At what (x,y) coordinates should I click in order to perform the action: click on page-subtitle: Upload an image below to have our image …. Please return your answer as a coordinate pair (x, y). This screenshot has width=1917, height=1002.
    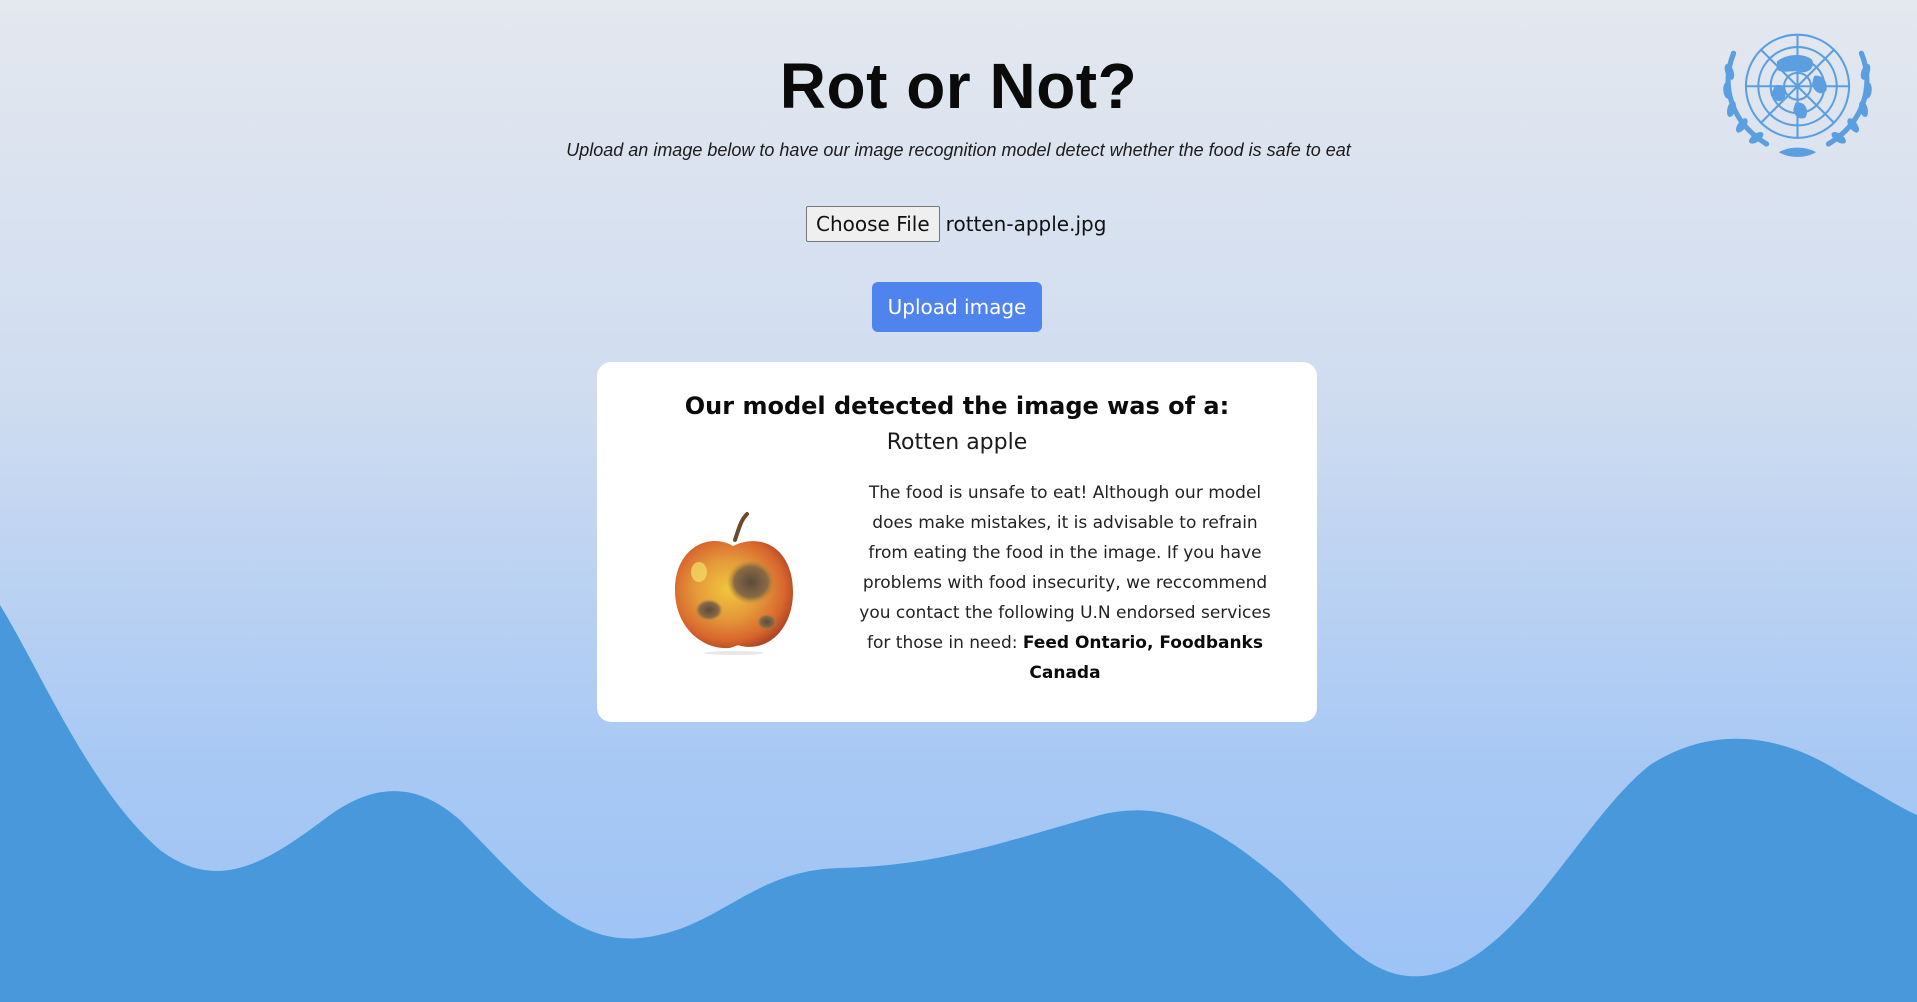
    Looking at the image, I should click on (958, 150).